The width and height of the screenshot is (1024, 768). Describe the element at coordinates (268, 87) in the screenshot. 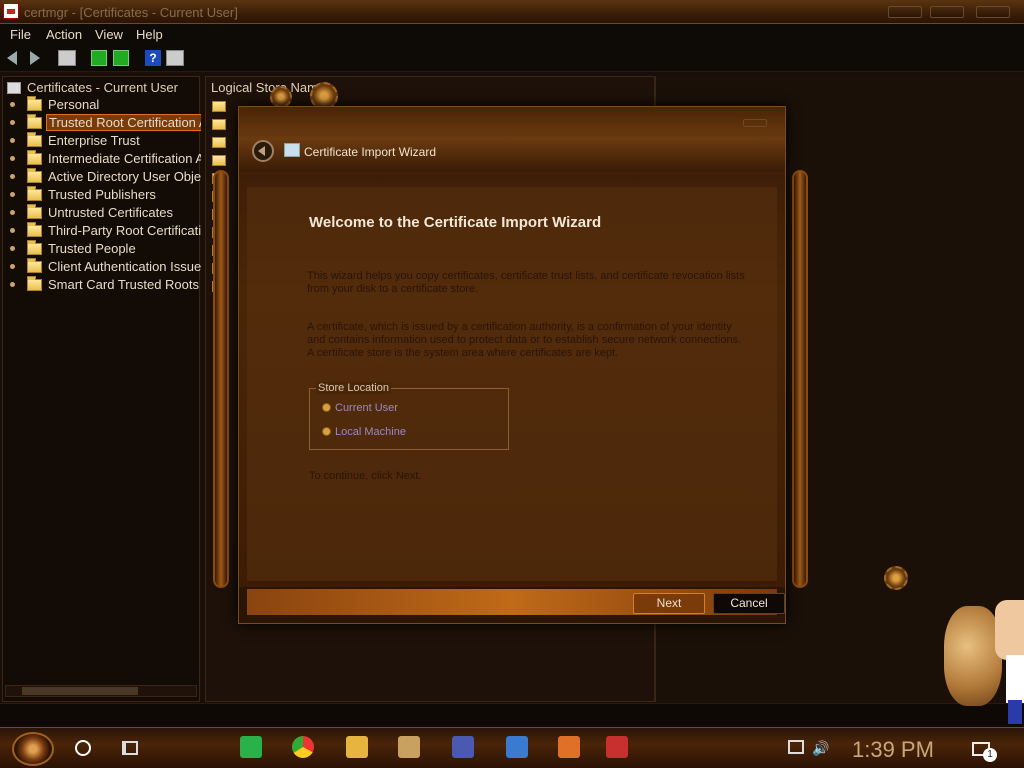

I see `column-header-logical-store-name: Logical Store Name` at that location.